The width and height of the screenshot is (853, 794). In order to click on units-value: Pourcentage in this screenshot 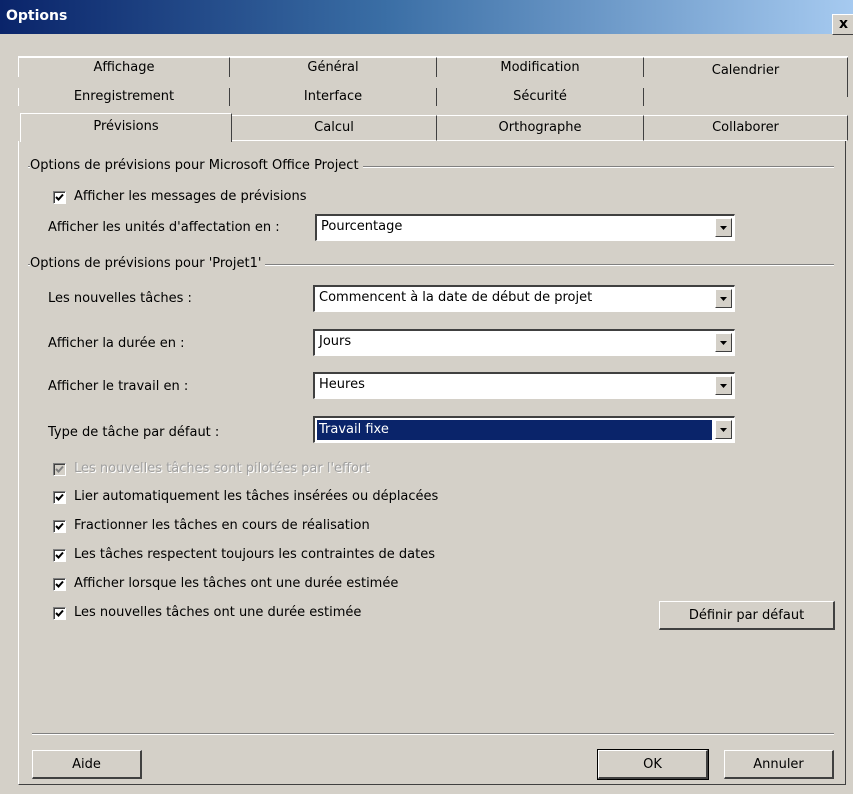, I will do `click(362, 226)`.